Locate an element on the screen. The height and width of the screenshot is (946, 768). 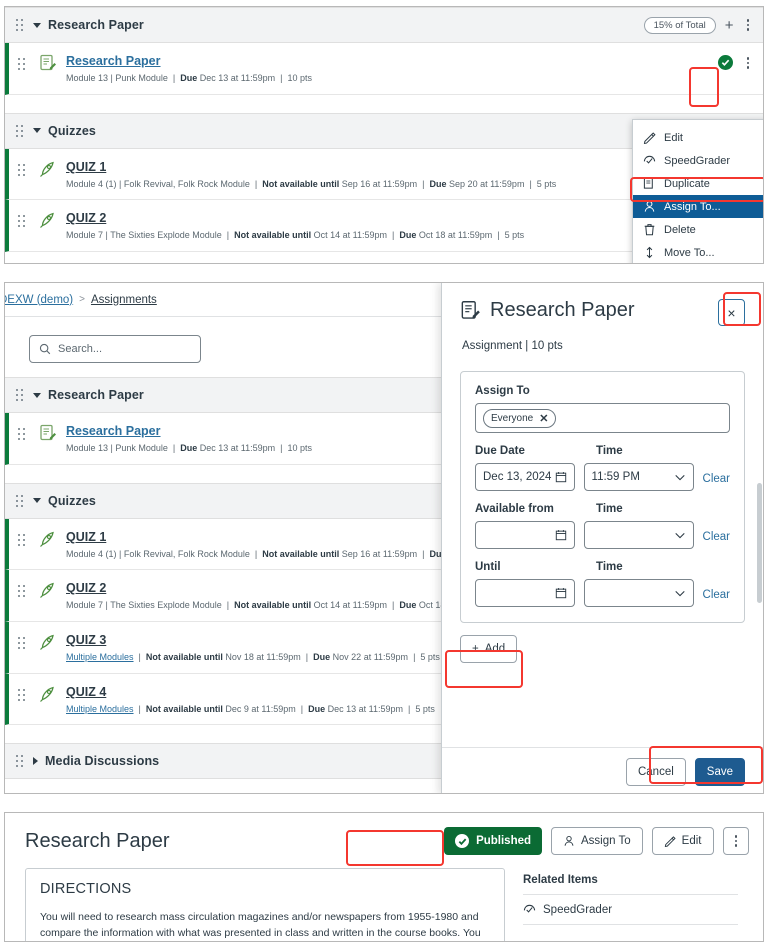
assign-to-button: Assign To is located at coordinates (597, 841).